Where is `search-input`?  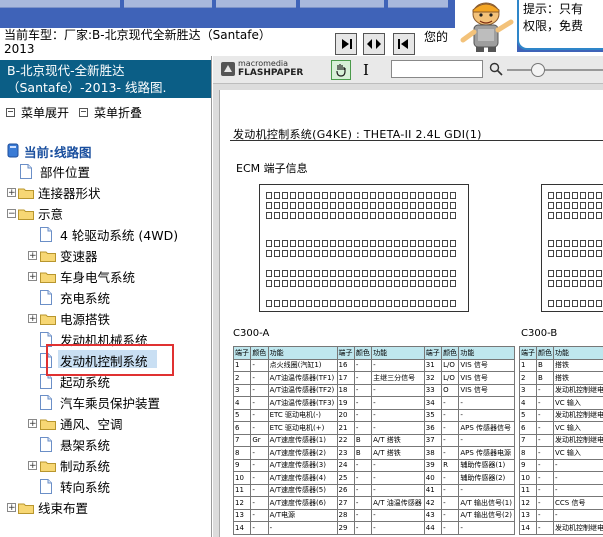
search-input is located at coordinates (437, 69).